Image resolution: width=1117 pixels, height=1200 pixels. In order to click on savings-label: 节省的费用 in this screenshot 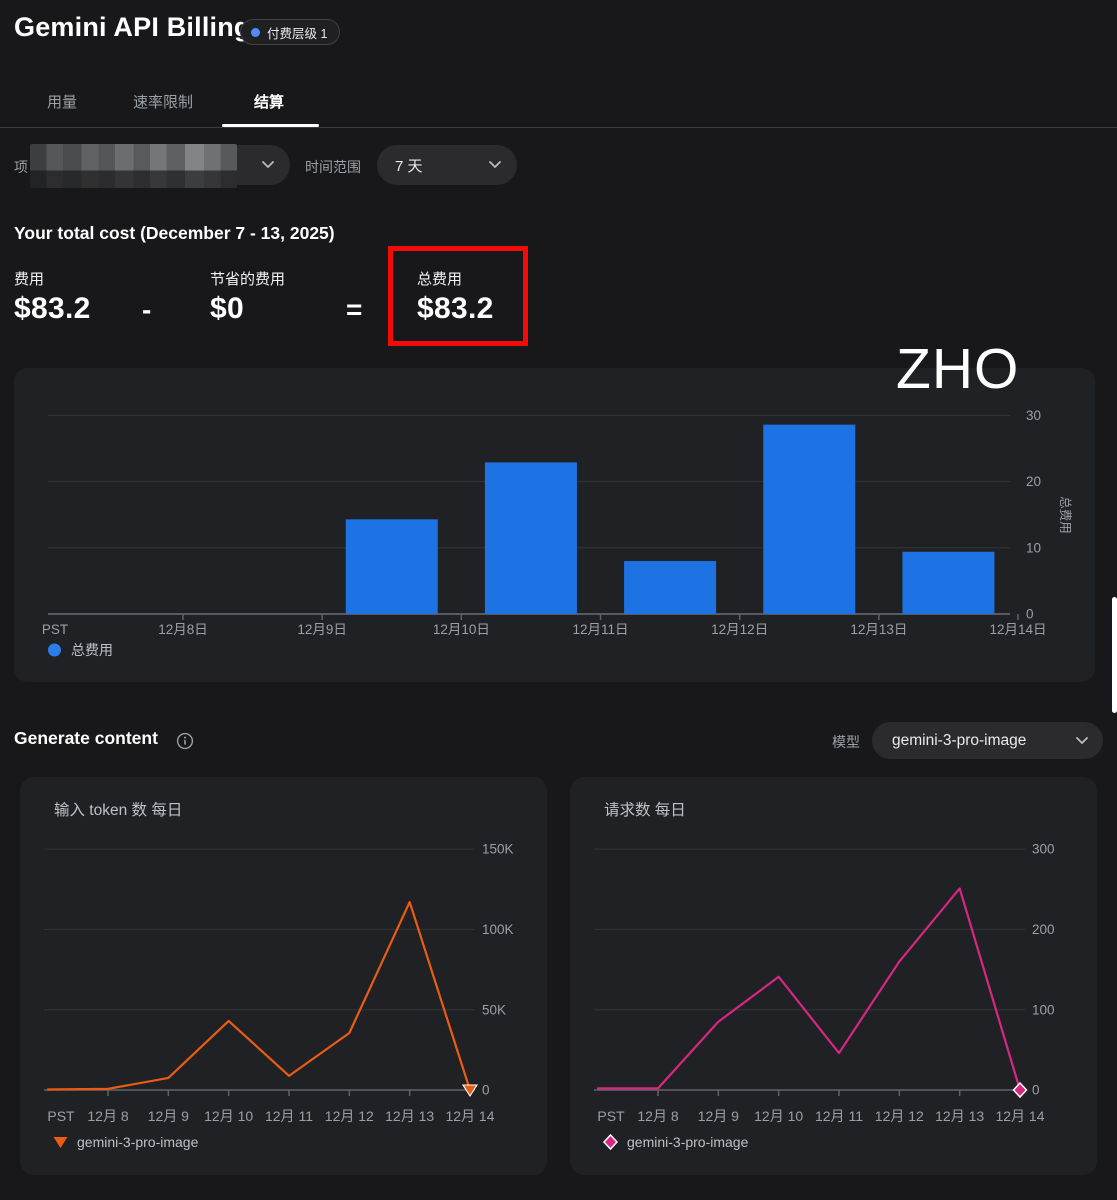, I will do `click(248, 279)`.